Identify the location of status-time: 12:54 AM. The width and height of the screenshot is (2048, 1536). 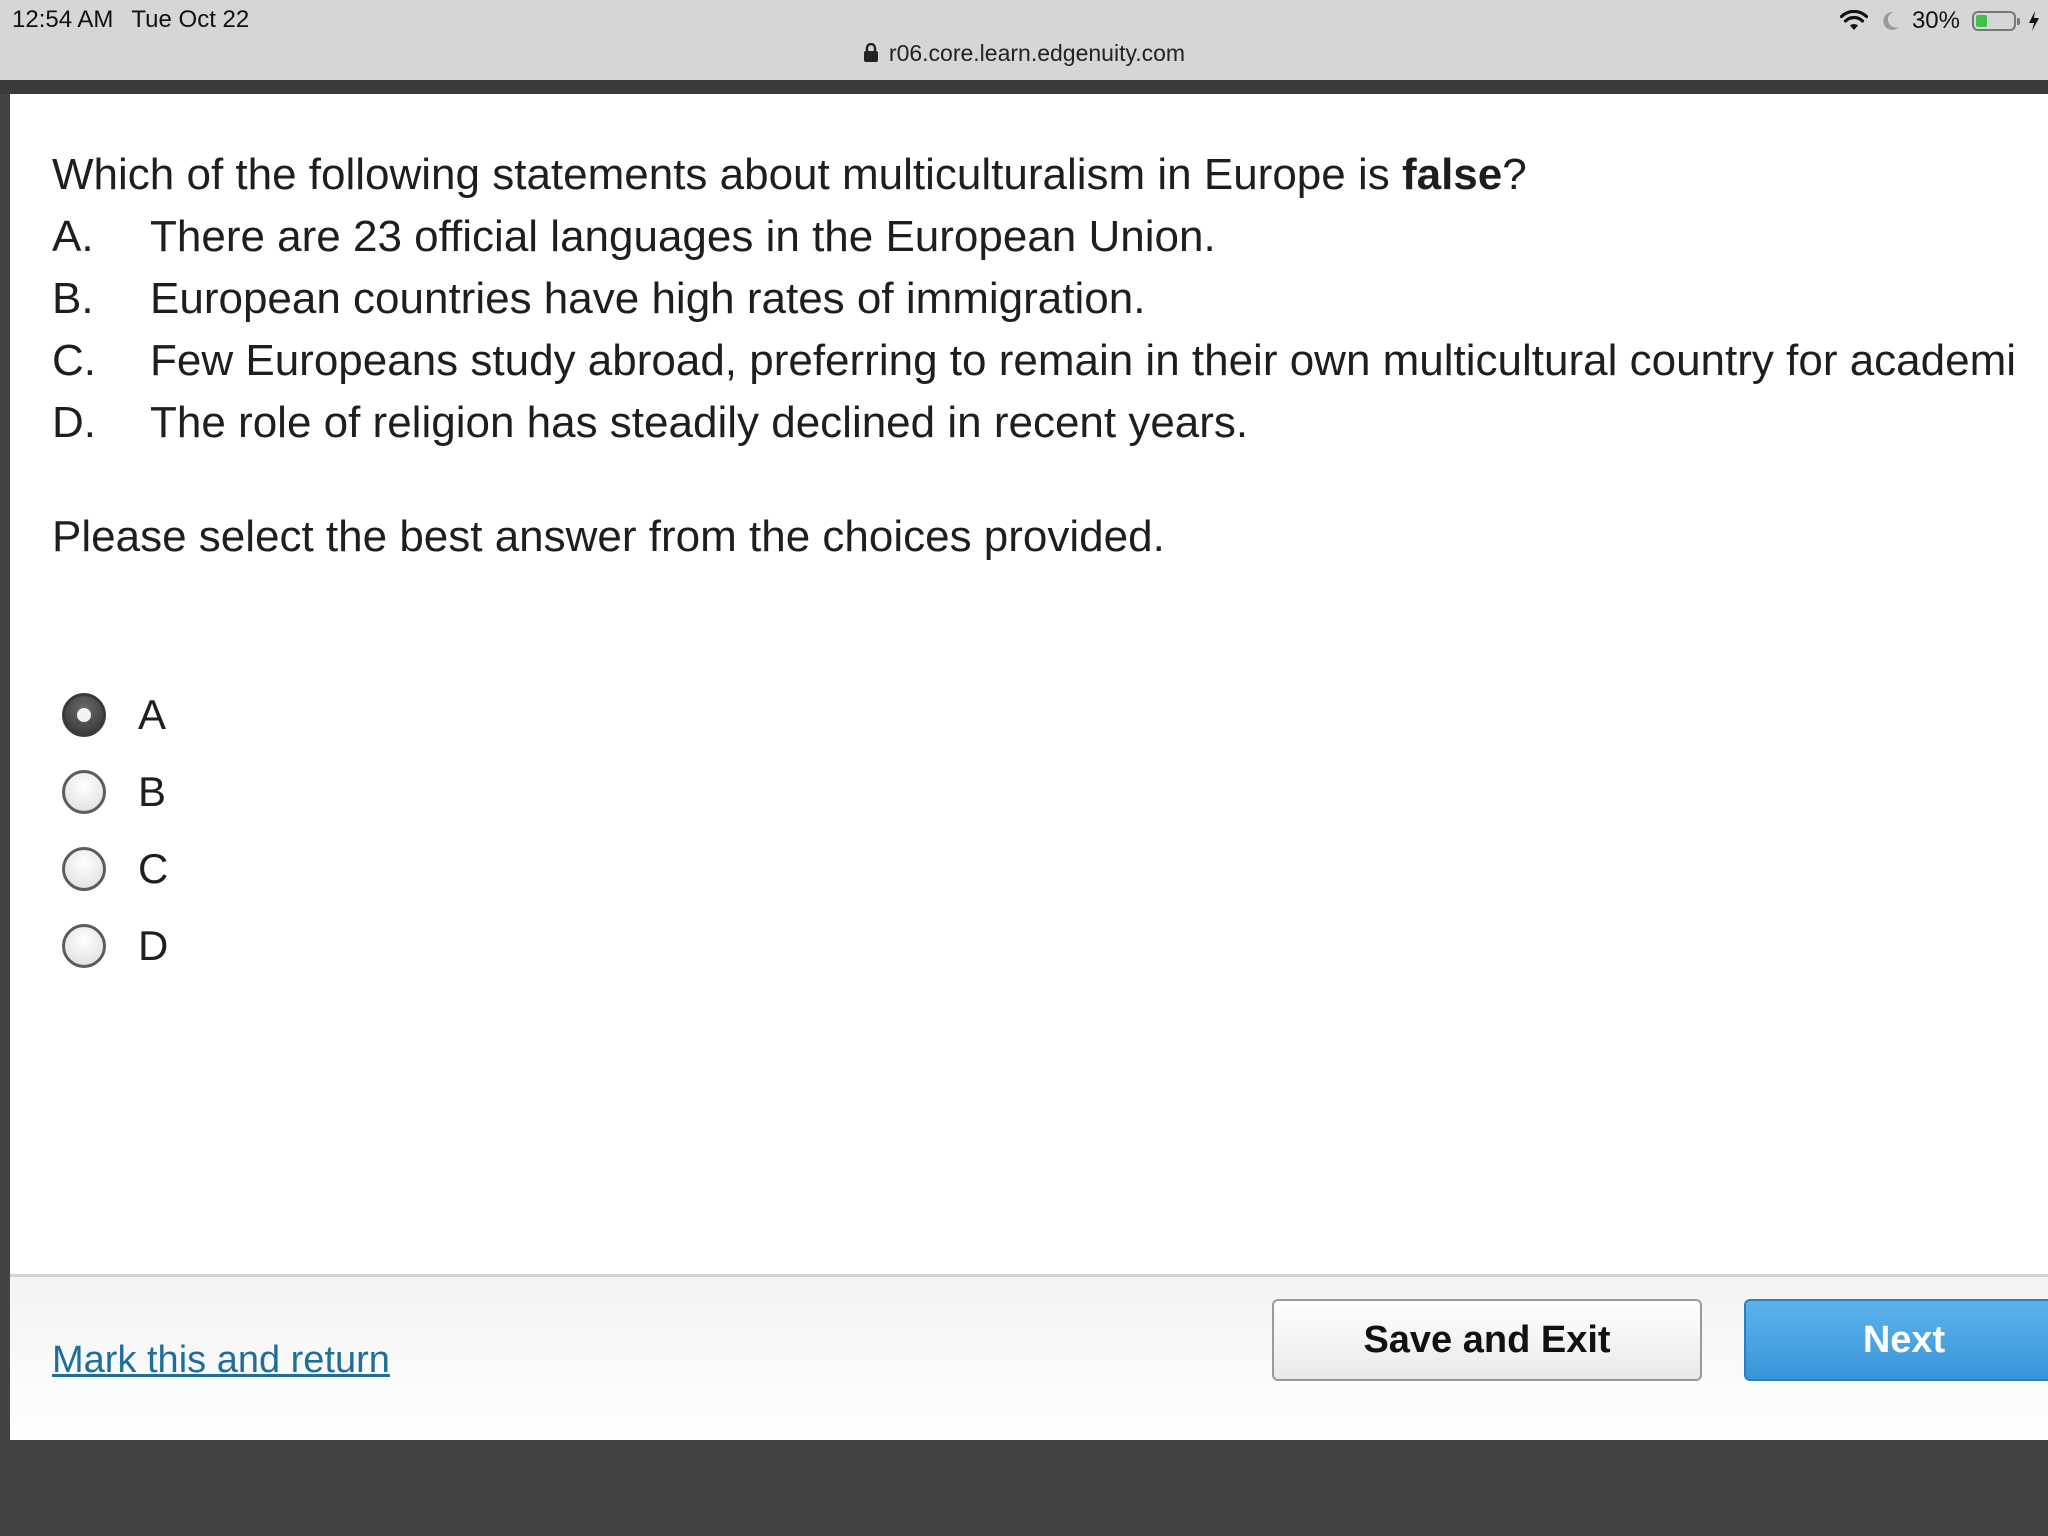
(63, 19).